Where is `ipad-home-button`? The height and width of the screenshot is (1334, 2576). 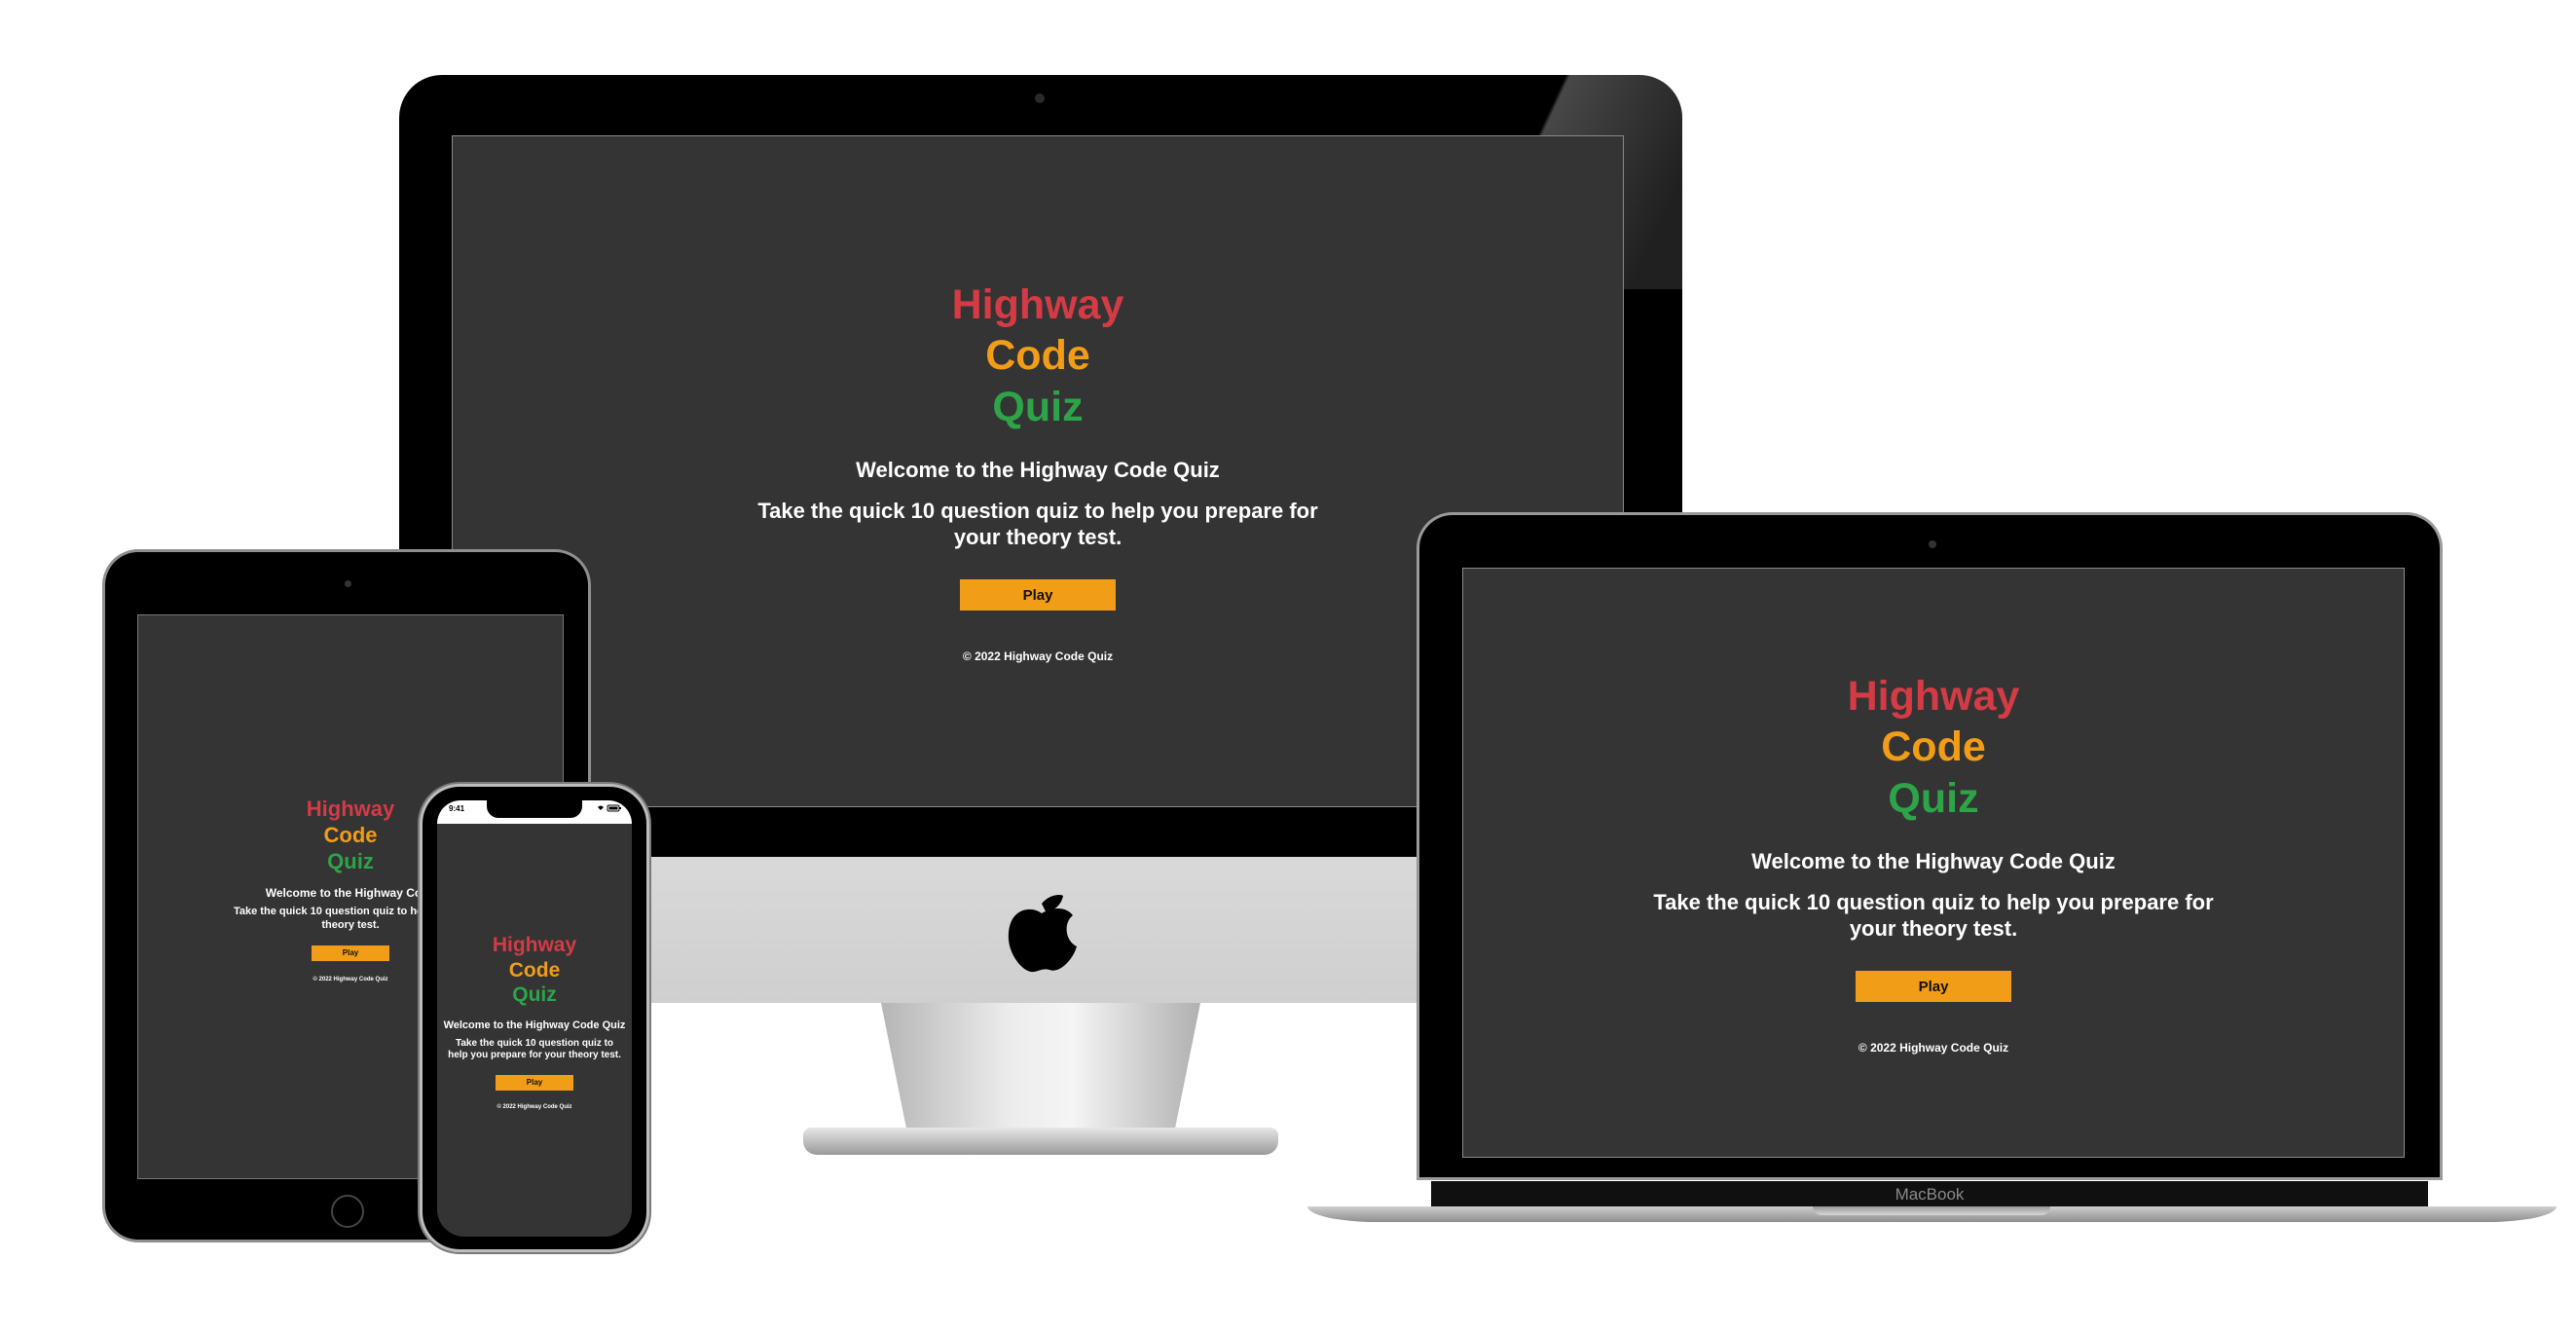 ipad-home-button is located at coordinates (347, 1211).